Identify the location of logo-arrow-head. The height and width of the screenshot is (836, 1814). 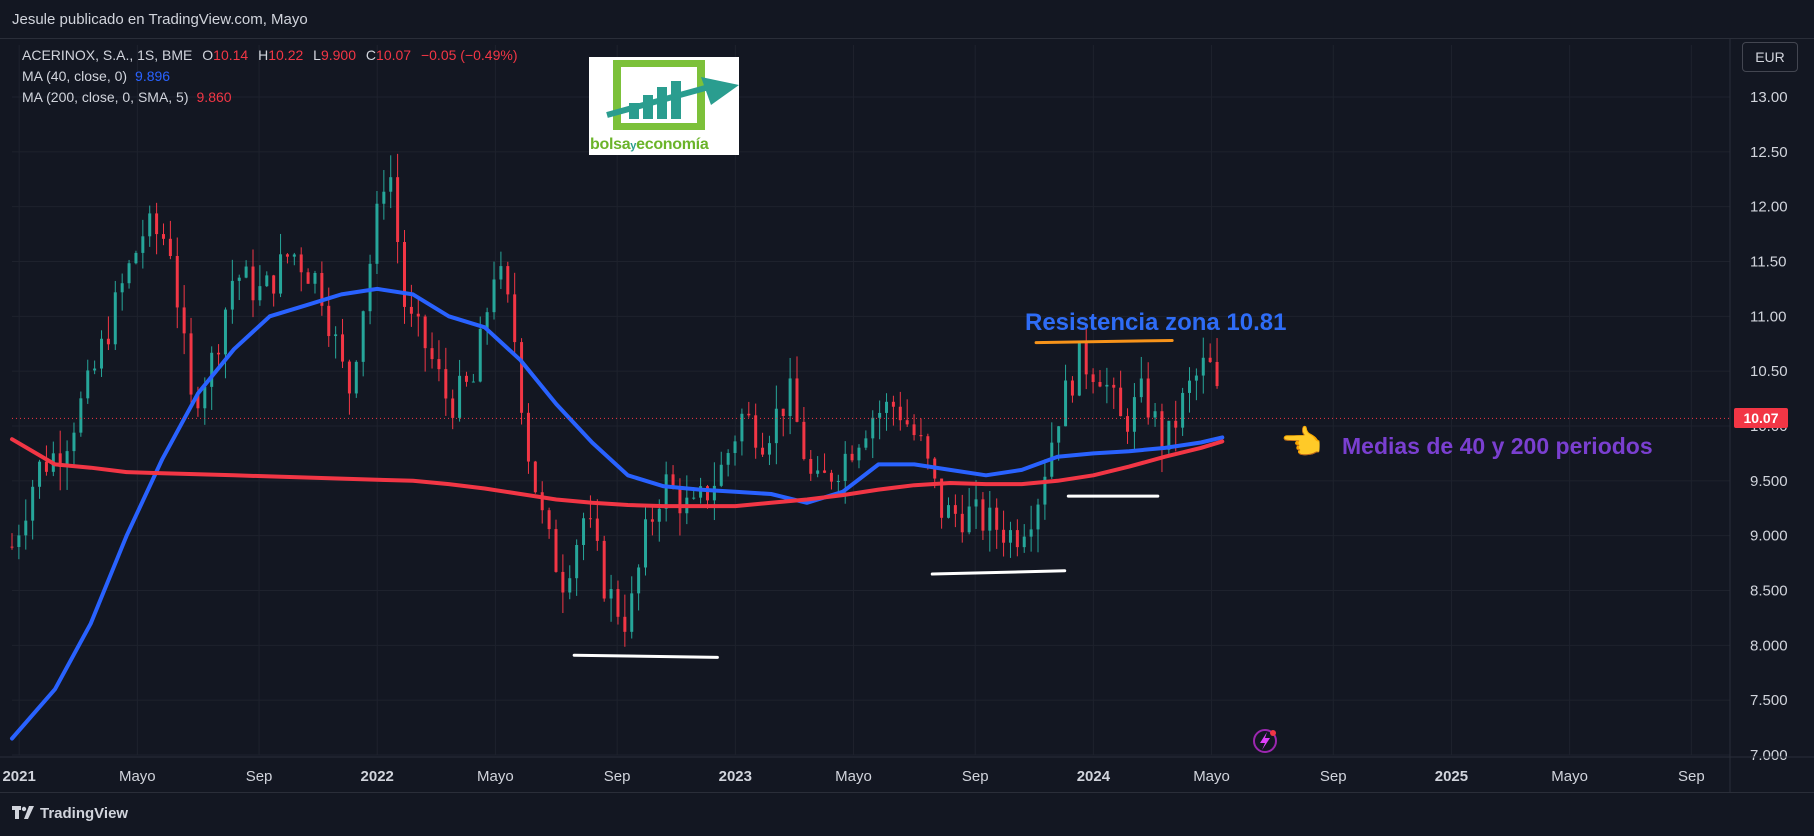
(720, 91).